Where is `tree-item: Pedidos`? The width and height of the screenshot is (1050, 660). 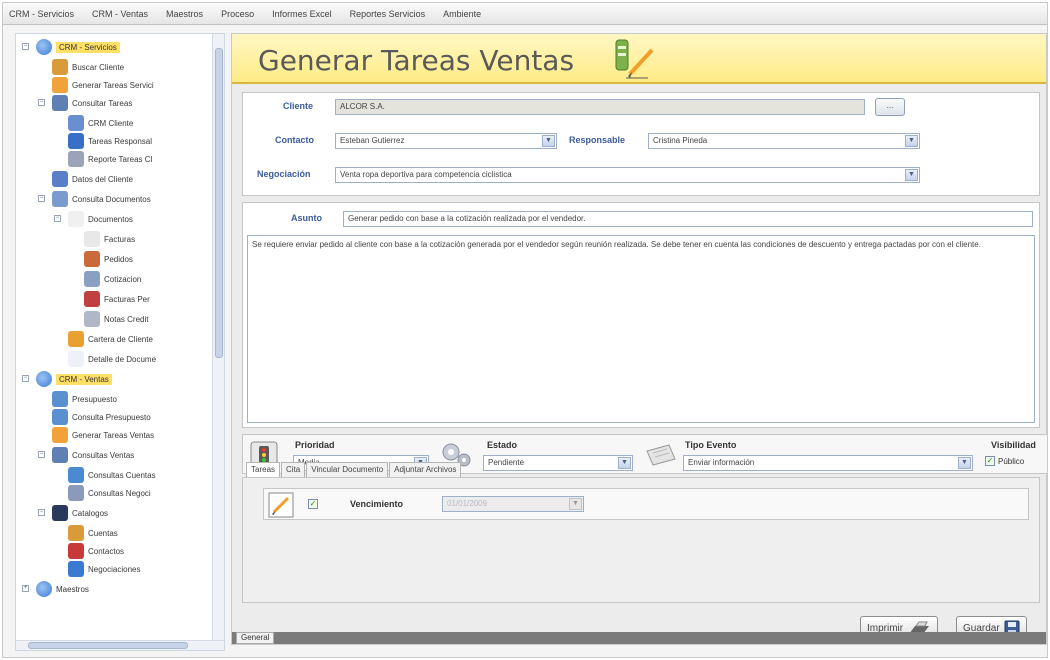 tree-item: Pedidos is located at coordinates (108, 259).